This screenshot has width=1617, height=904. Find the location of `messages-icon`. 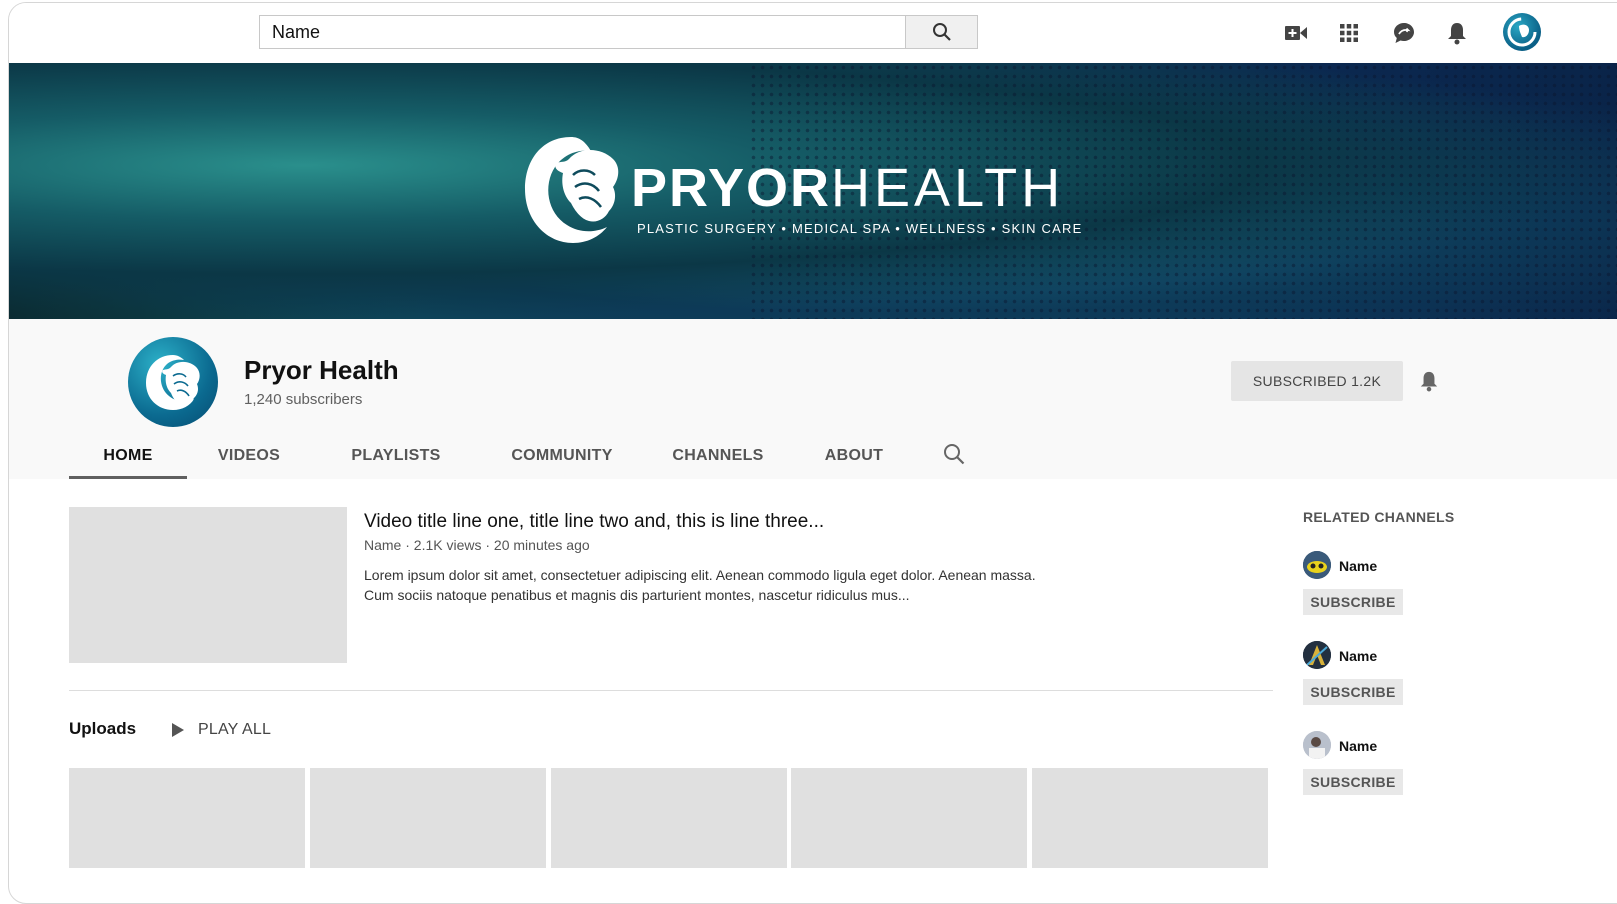

messages-icon is located at coordinates (1404, 33).